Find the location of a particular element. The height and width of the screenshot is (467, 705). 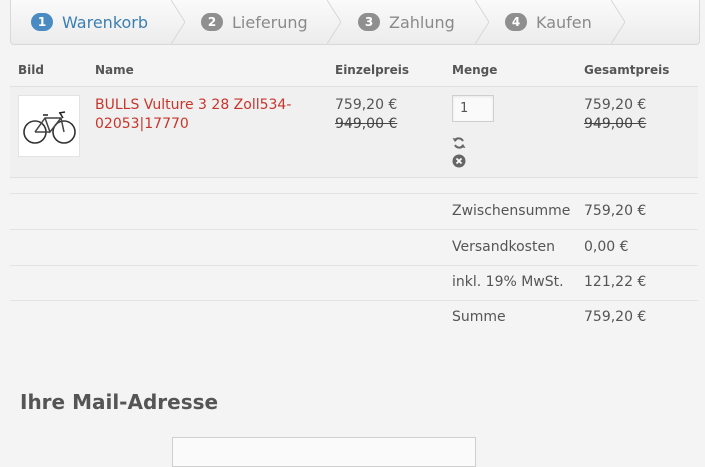

step-label: Lieferung is located at coordinates (270, 22).